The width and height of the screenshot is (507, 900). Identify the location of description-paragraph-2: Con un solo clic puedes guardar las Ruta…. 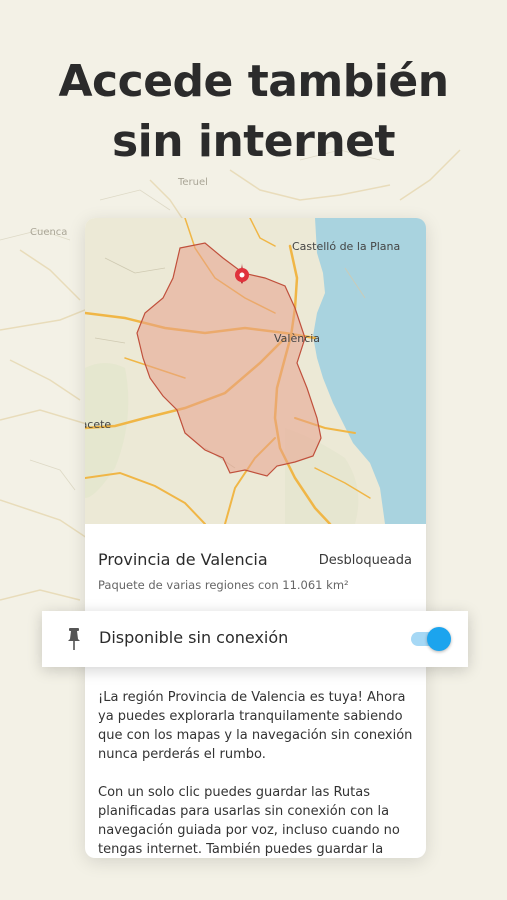
(249, 821).